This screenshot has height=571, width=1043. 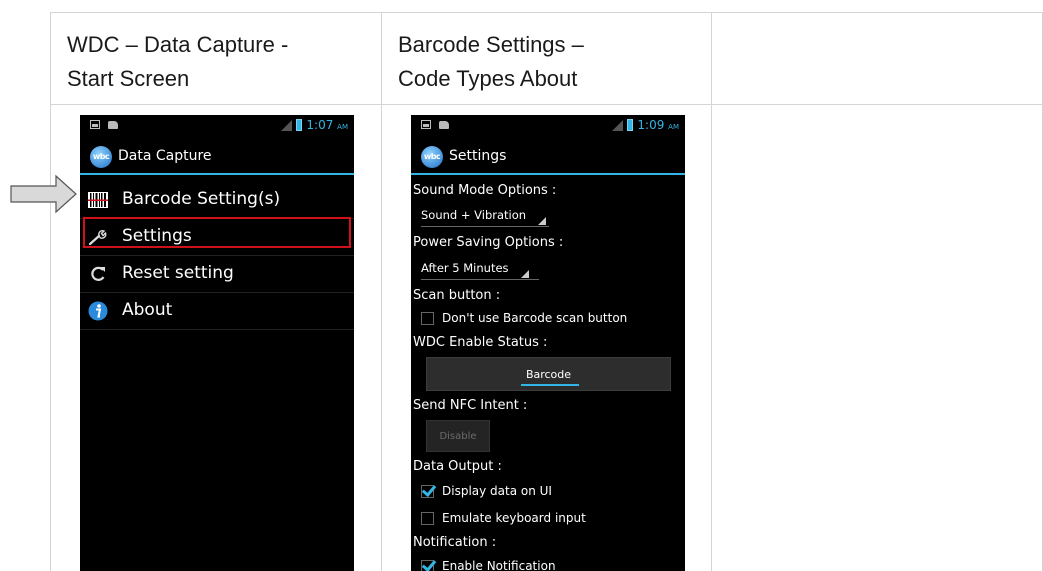 What do you see at coordinates (535, 318) in the screenshot?
I see `scan-button-option-label: Don't use Barcode scan button` at bounding box center [535, 318].